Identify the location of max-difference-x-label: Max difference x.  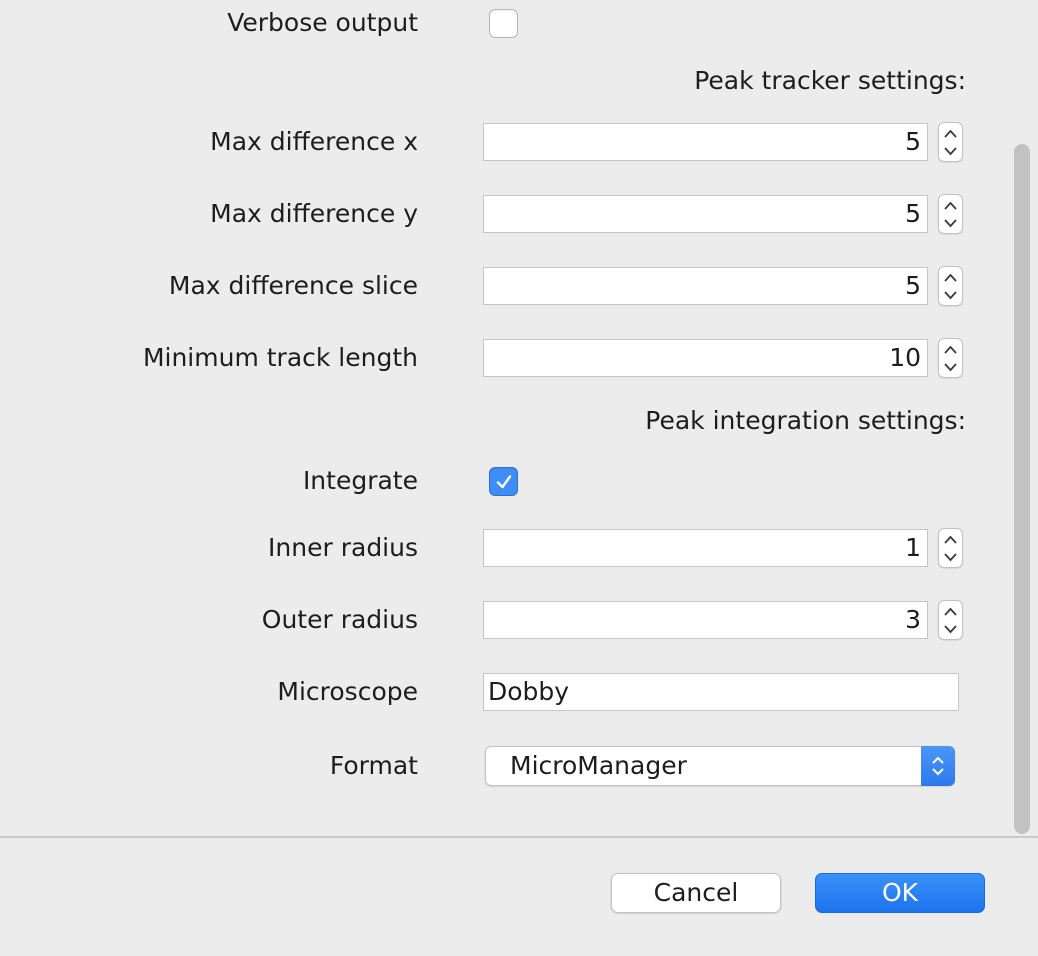
(314, 141).